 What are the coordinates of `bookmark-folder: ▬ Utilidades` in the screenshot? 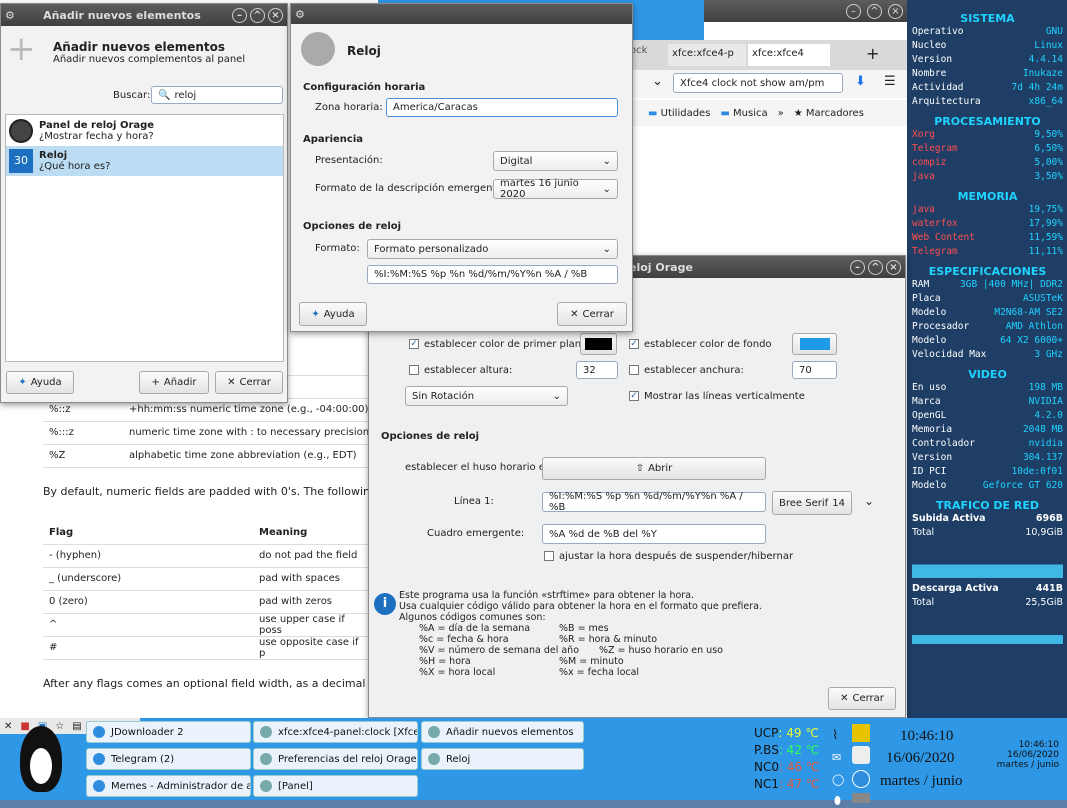 It's located at (679, 113).